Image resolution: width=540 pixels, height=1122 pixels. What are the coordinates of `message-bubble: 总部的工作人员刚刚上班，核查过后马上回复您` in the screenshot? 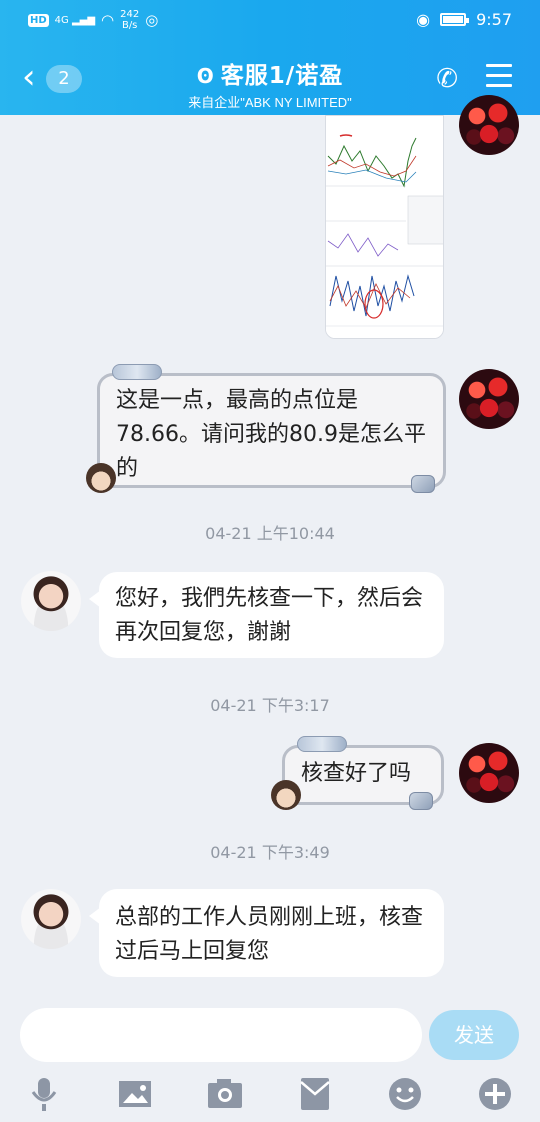 It's located at (266, 933).